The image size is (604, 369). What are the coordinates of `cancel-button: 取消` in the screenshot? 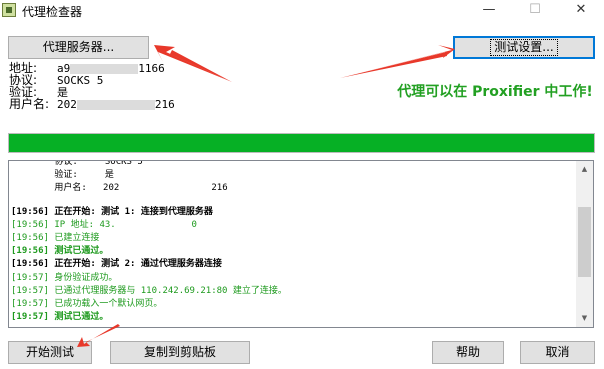 It's located at (557, 352).